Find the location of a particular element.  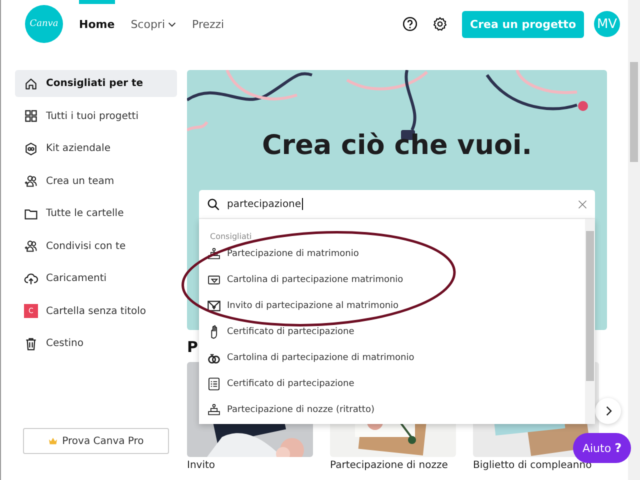

nav-link: Scopri is located at coordinates (153, 24).